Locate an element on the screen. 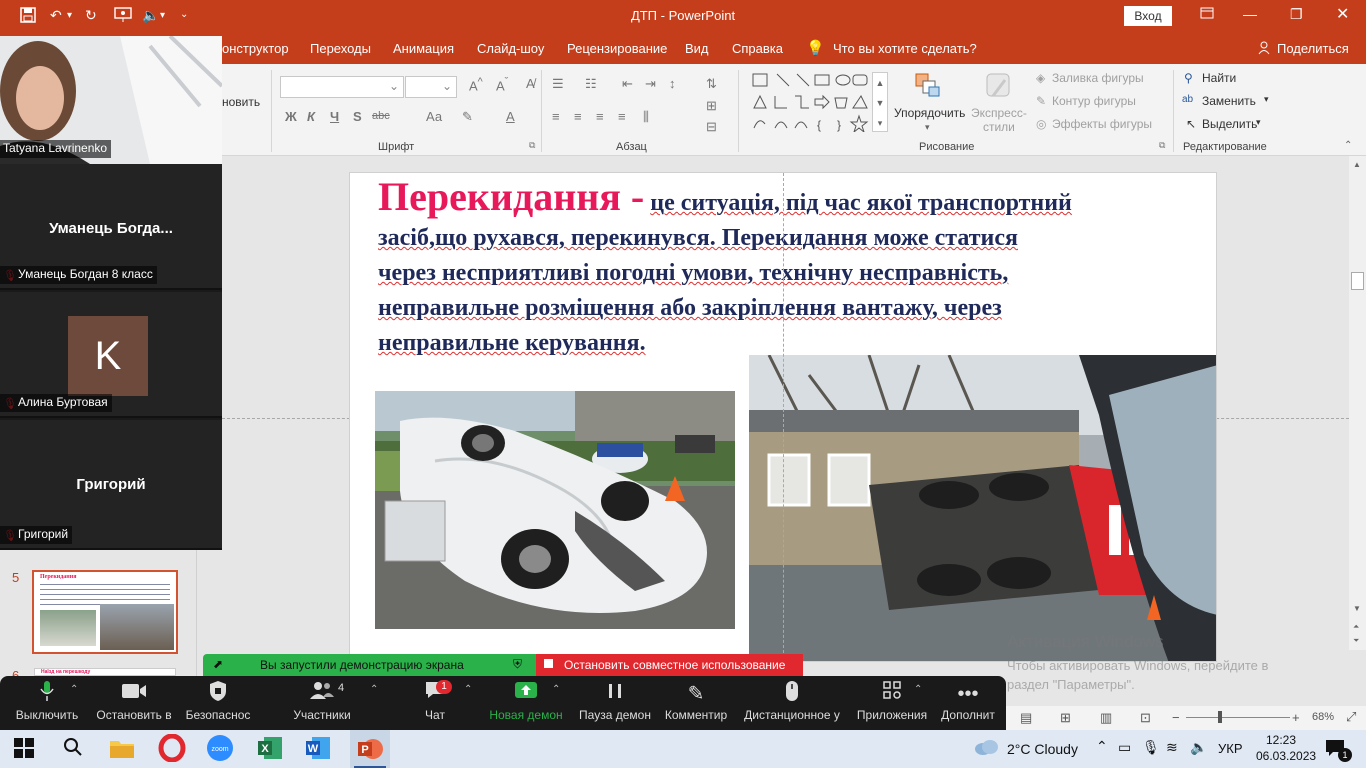  columns-icon: ⫼ is located at coordinates (646, 117).